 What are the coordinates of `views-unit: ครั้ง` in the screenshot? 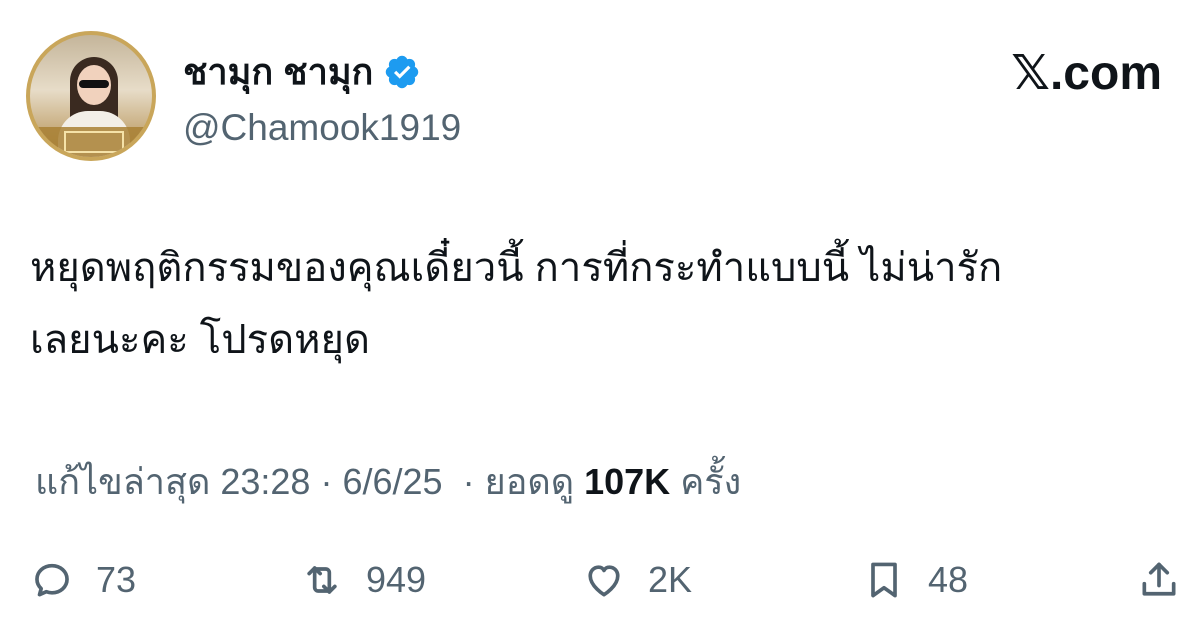 It's located at (711, 481).